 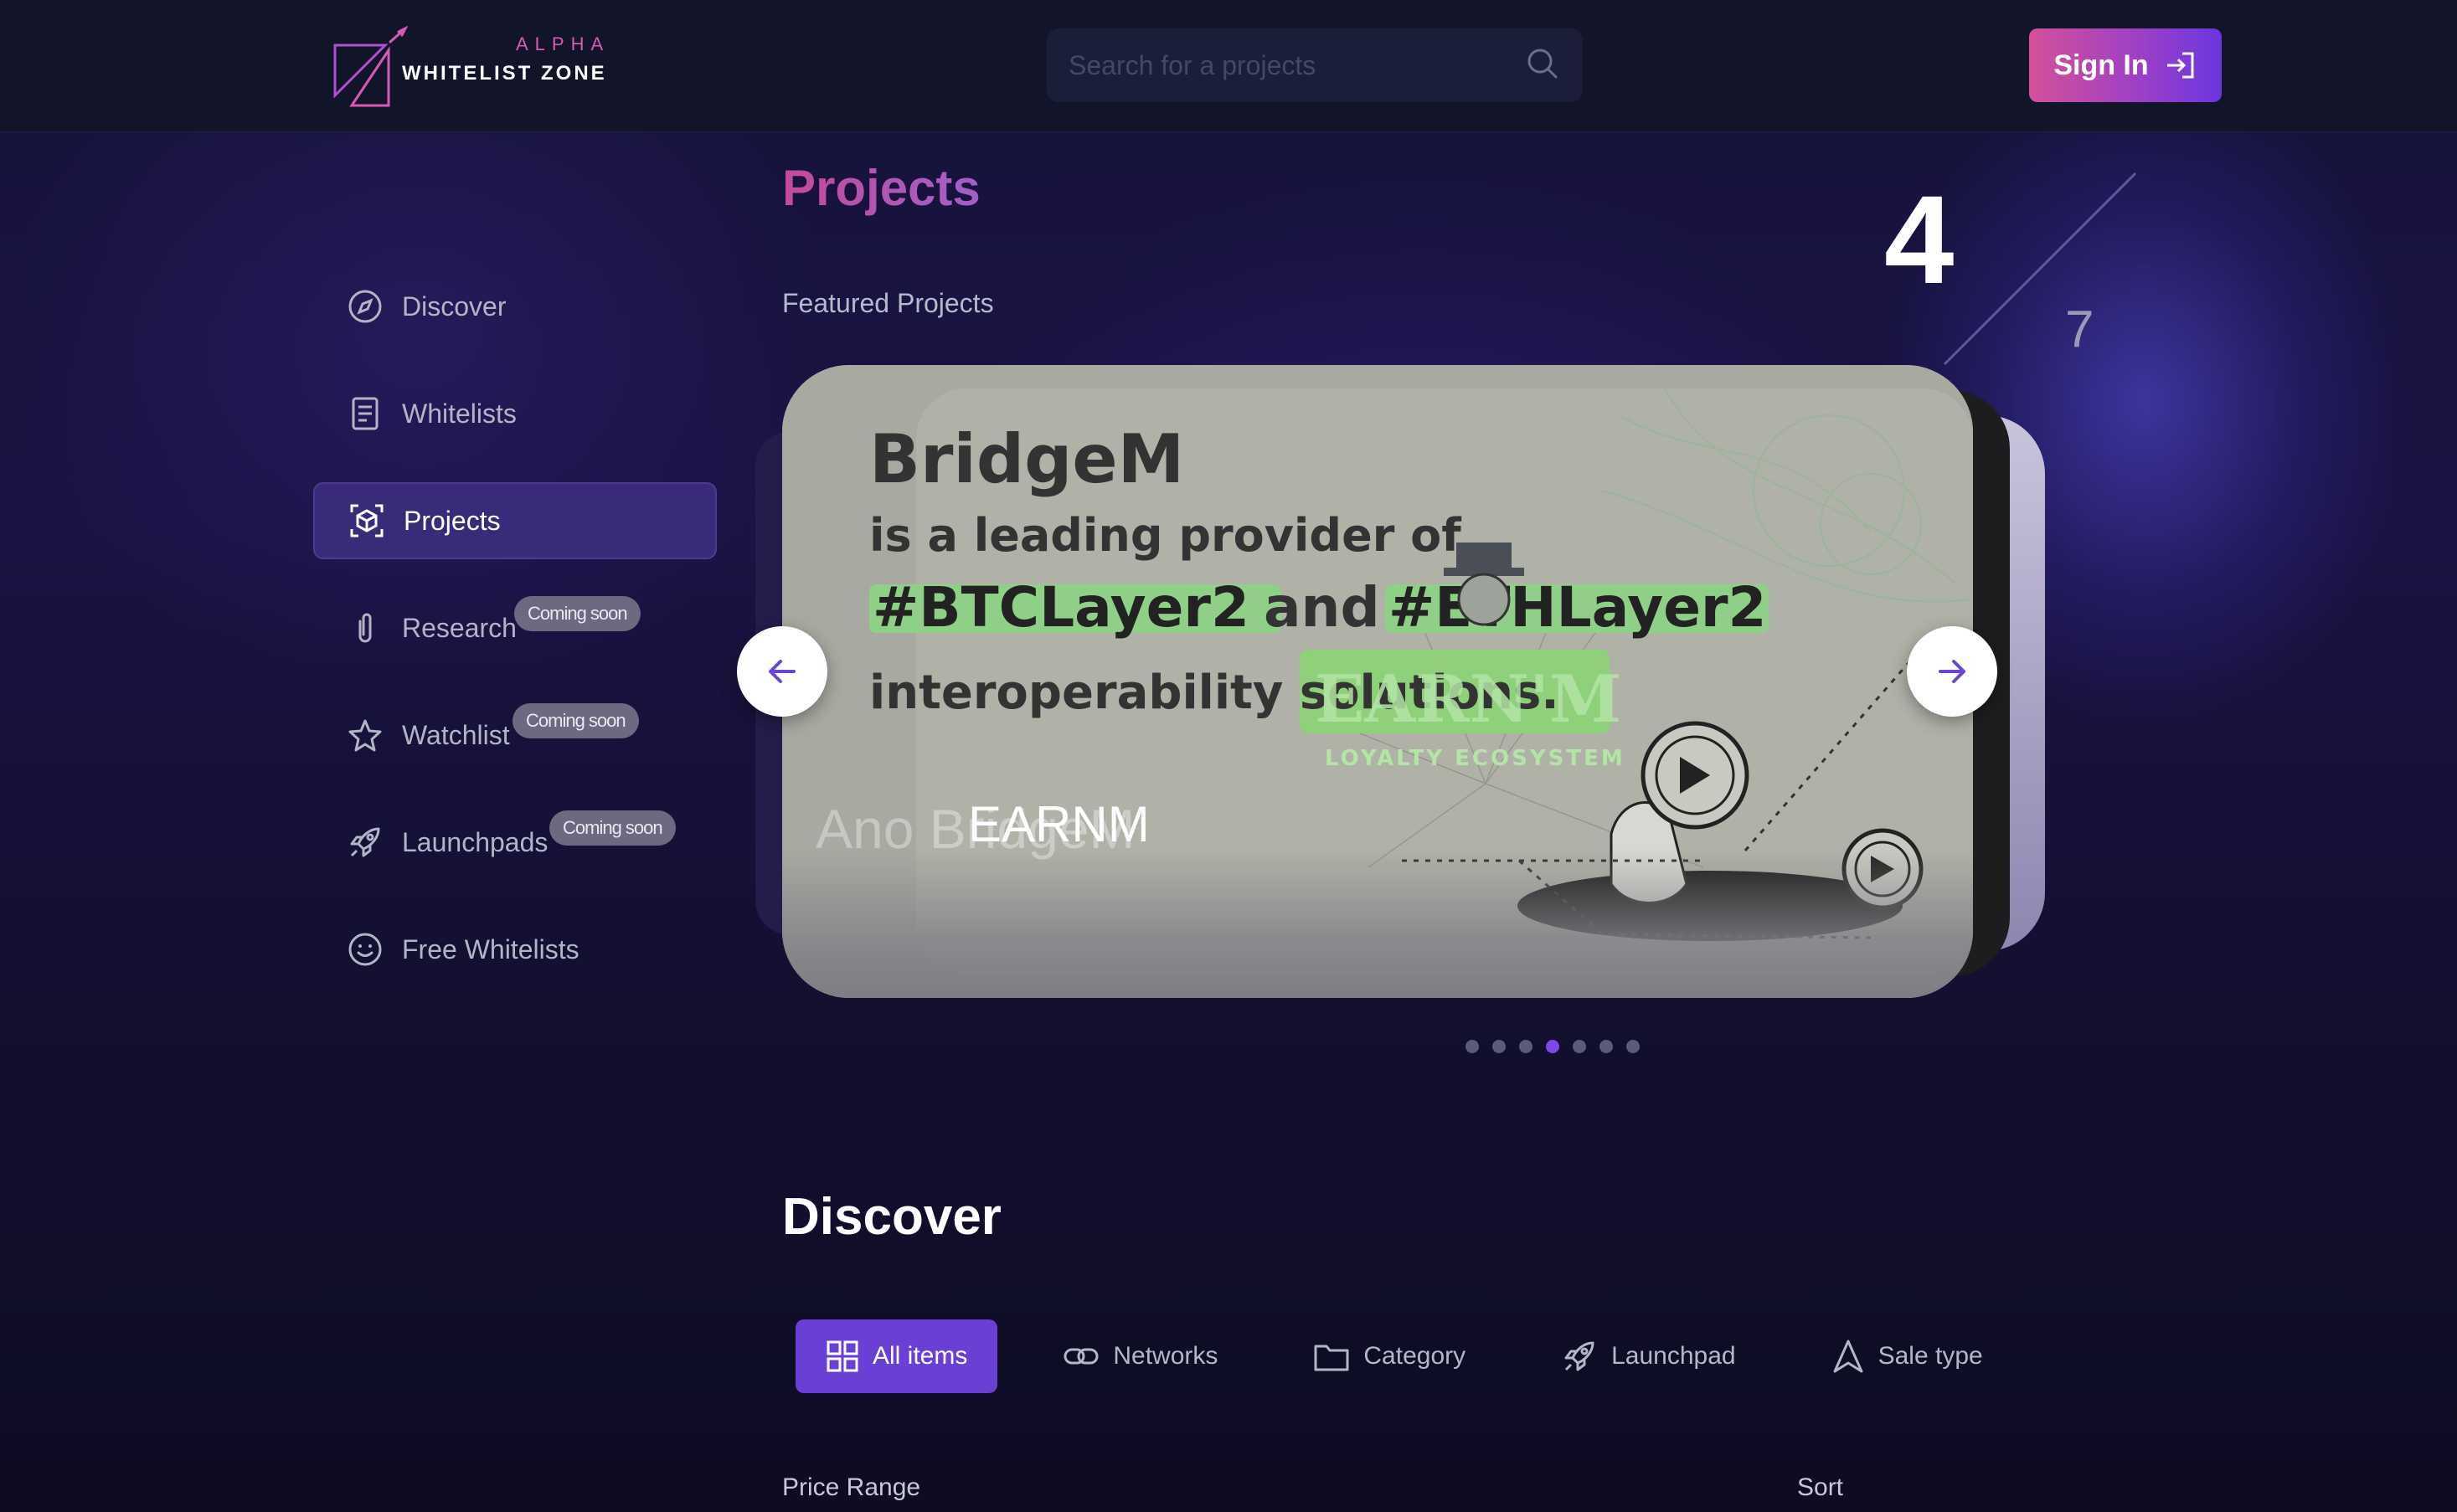 What do you see at coordinates (1673, 1356) in the screenshot?
I see `filter-label: Launchpad` at bounding box center [1673, 1356].